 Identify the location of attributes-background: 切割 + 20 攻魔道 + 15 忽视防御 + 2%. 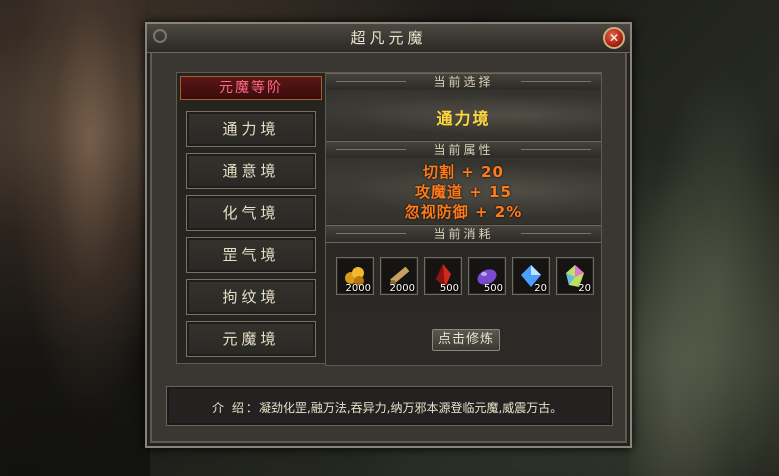
(463, 191).